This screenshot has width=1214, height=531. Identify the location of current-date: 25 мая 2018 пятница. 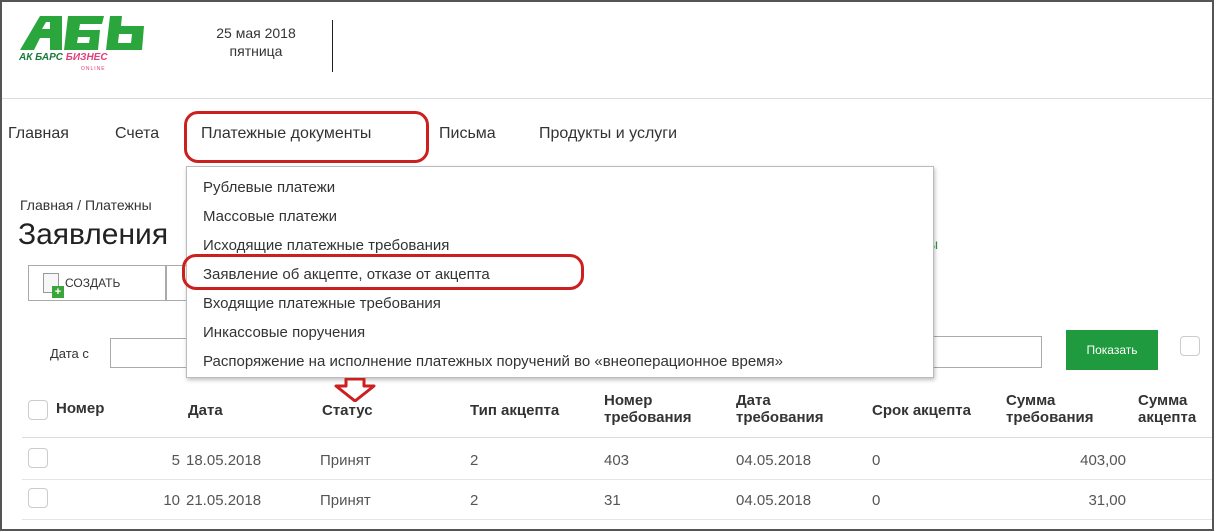
(256, 42).